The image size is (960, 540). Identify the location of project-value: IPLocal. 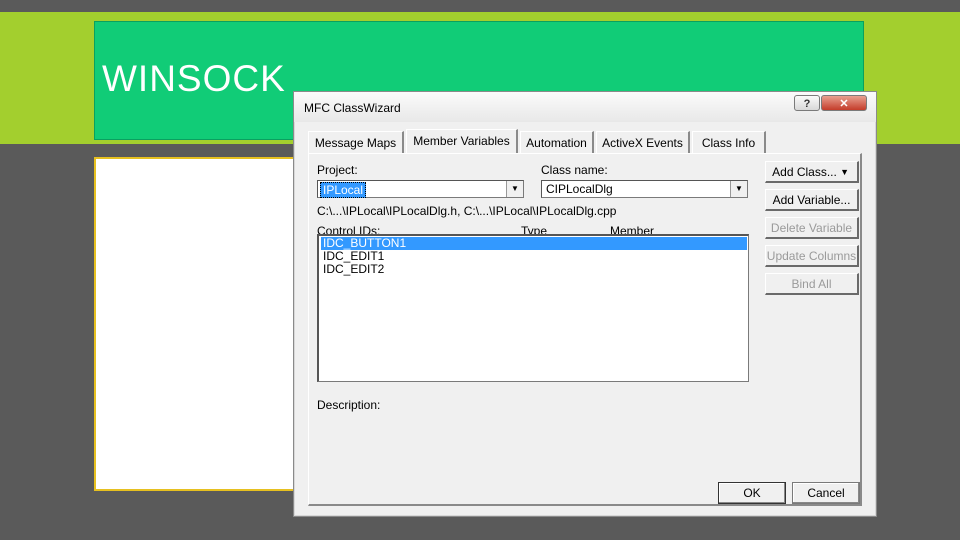
(343, 190).